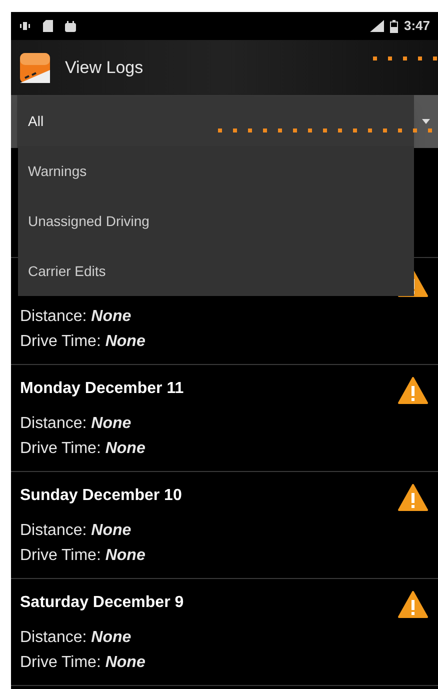  Describe the element at coordinates (70, 26) in the screenshot. I see `android-icon` at that location.